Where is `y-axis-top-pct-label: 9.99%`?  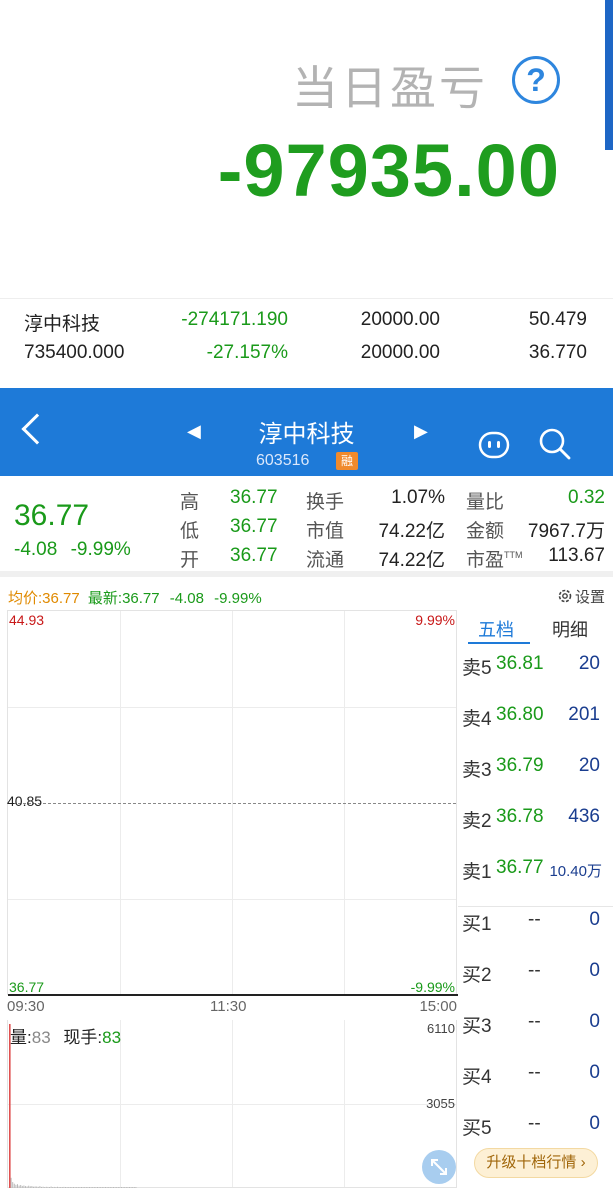
y-axis-top-pct-label: 9.99% is located at coordinates (435, 620).